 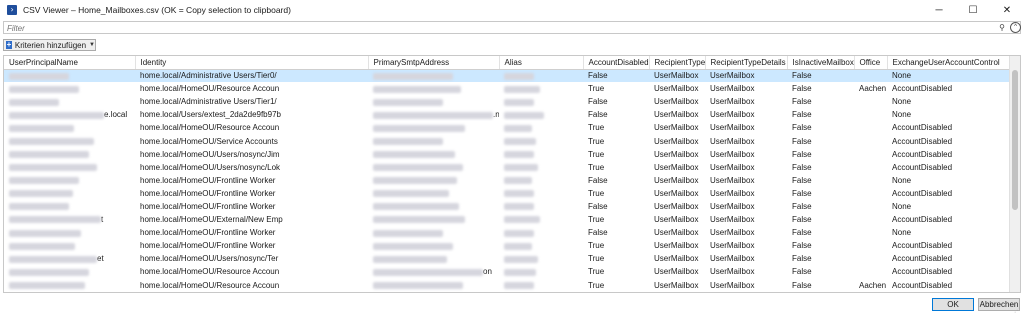 What do you see at coordinates (953, 304) in the screenshot?
I see `ok-button: OK` at bounding box center [953, 304].